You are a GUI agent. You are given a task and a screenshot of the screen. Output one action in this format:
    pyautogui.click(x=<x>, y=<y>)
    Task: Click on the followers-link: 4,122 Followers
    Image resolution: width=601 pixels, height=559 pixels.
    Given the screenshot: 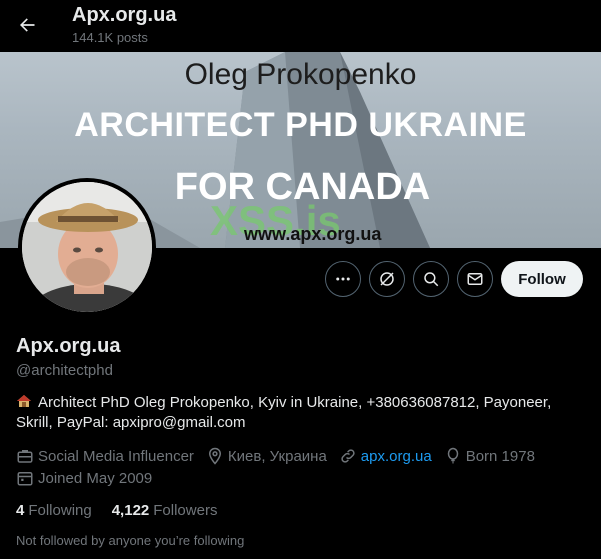 What is the action you would take?
    pyautogui.click(x=165, y=510)
    